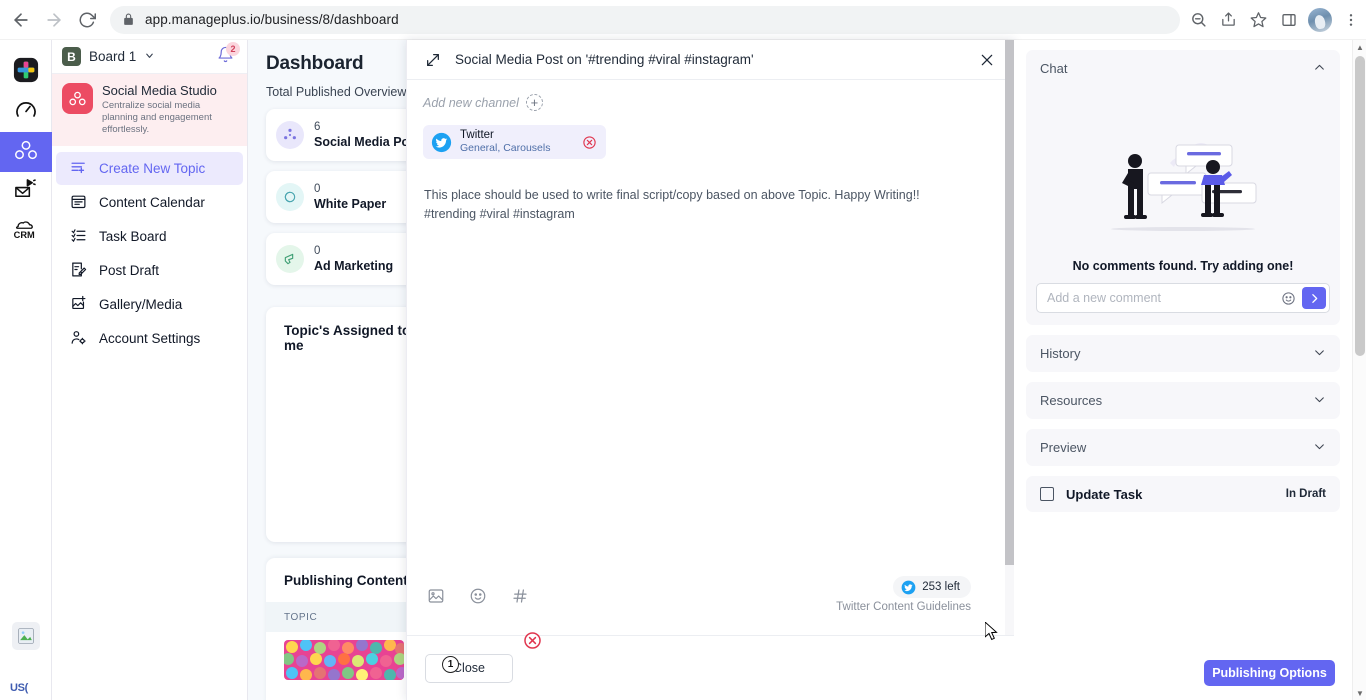 This screenshot has width=1366, height=700. What do you see at coordinates (1319, 69) in the screenshot?
I see `up-chevron-icon` at bounding box center [1319, 69].